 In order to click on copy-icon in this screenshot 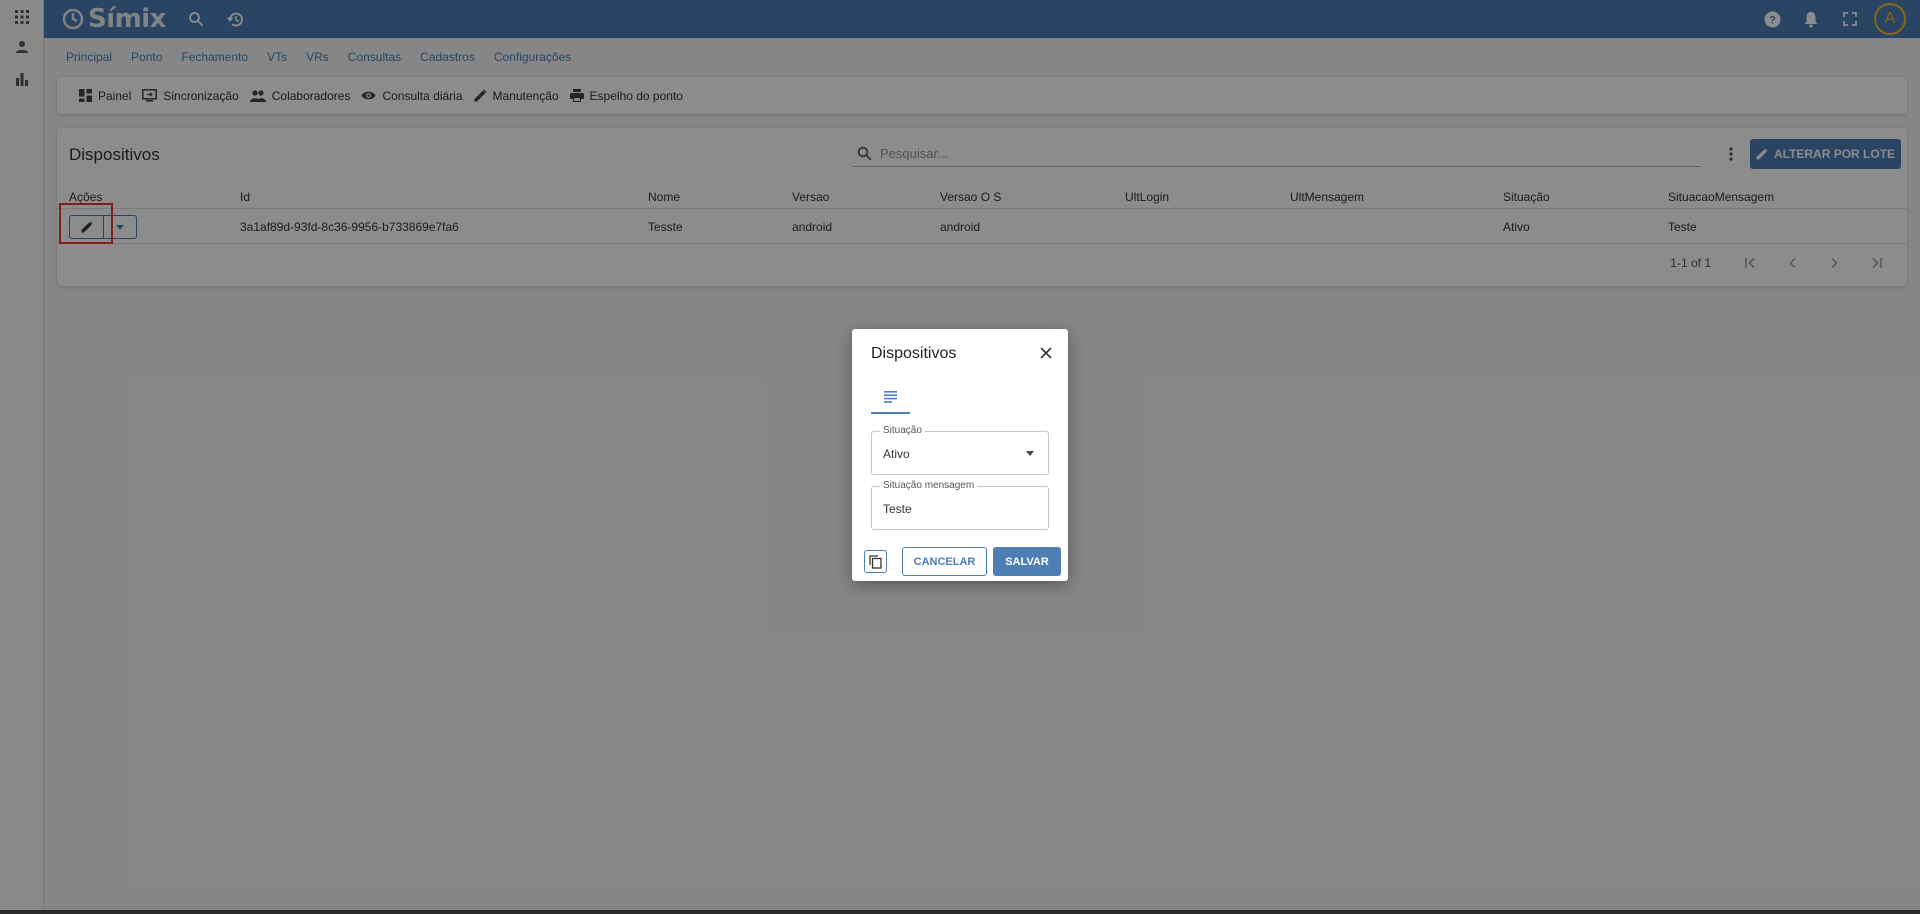, I will do `click(875, 561)`.